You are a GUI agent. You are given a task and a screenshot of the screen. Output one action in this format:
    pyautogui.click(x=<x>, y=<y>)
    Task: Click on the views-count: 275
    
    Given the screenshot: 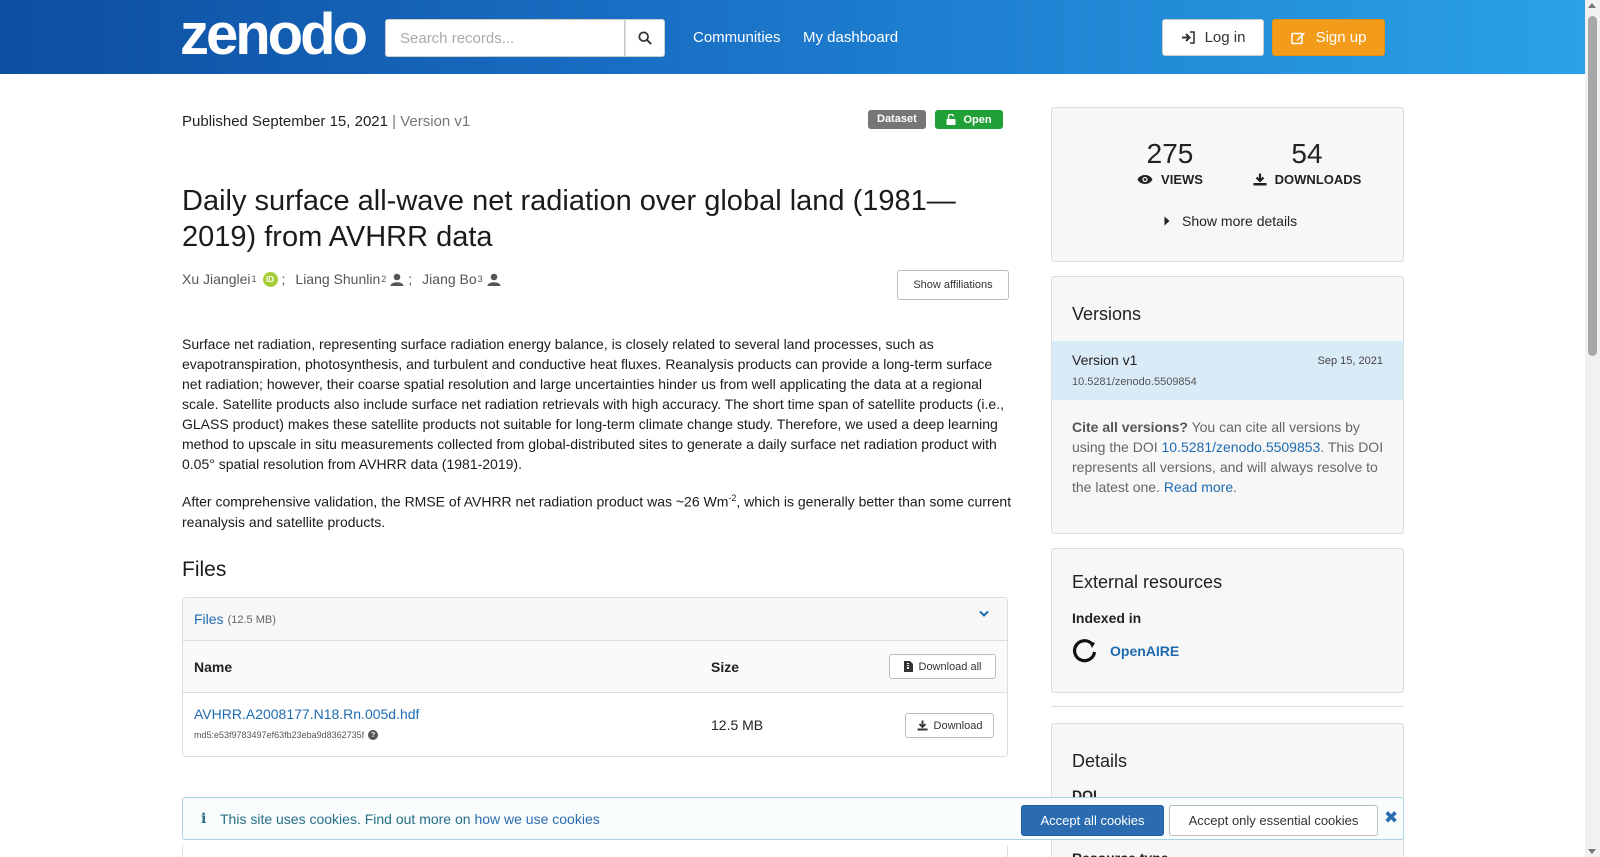 What is the action you would take?
    pyautogui.click(x=1170, y=153)
    